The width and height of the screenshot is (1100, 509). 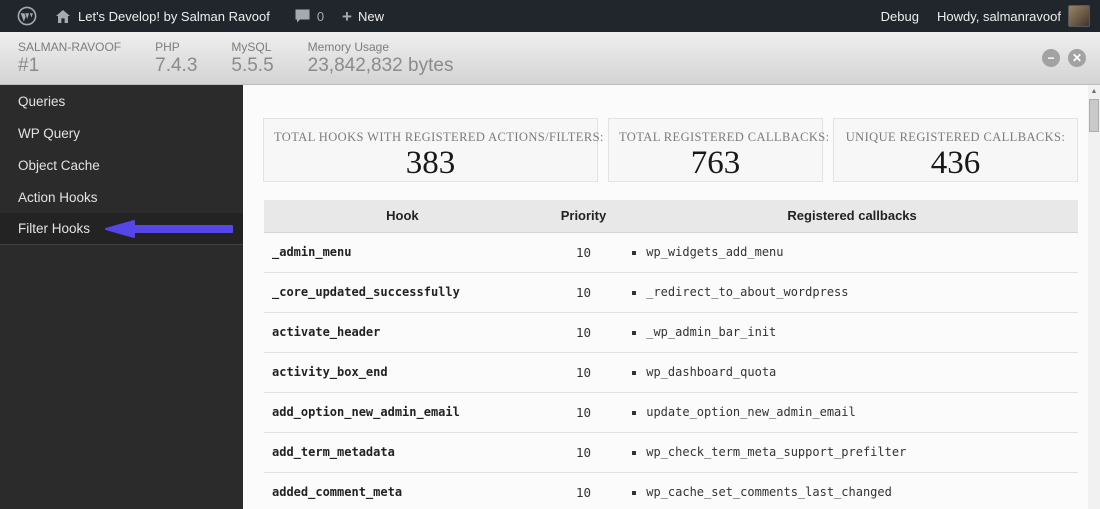 I want to click on site-name-menu: Let's Develop! by Salman Ravoof, so click(x=162, y=16).